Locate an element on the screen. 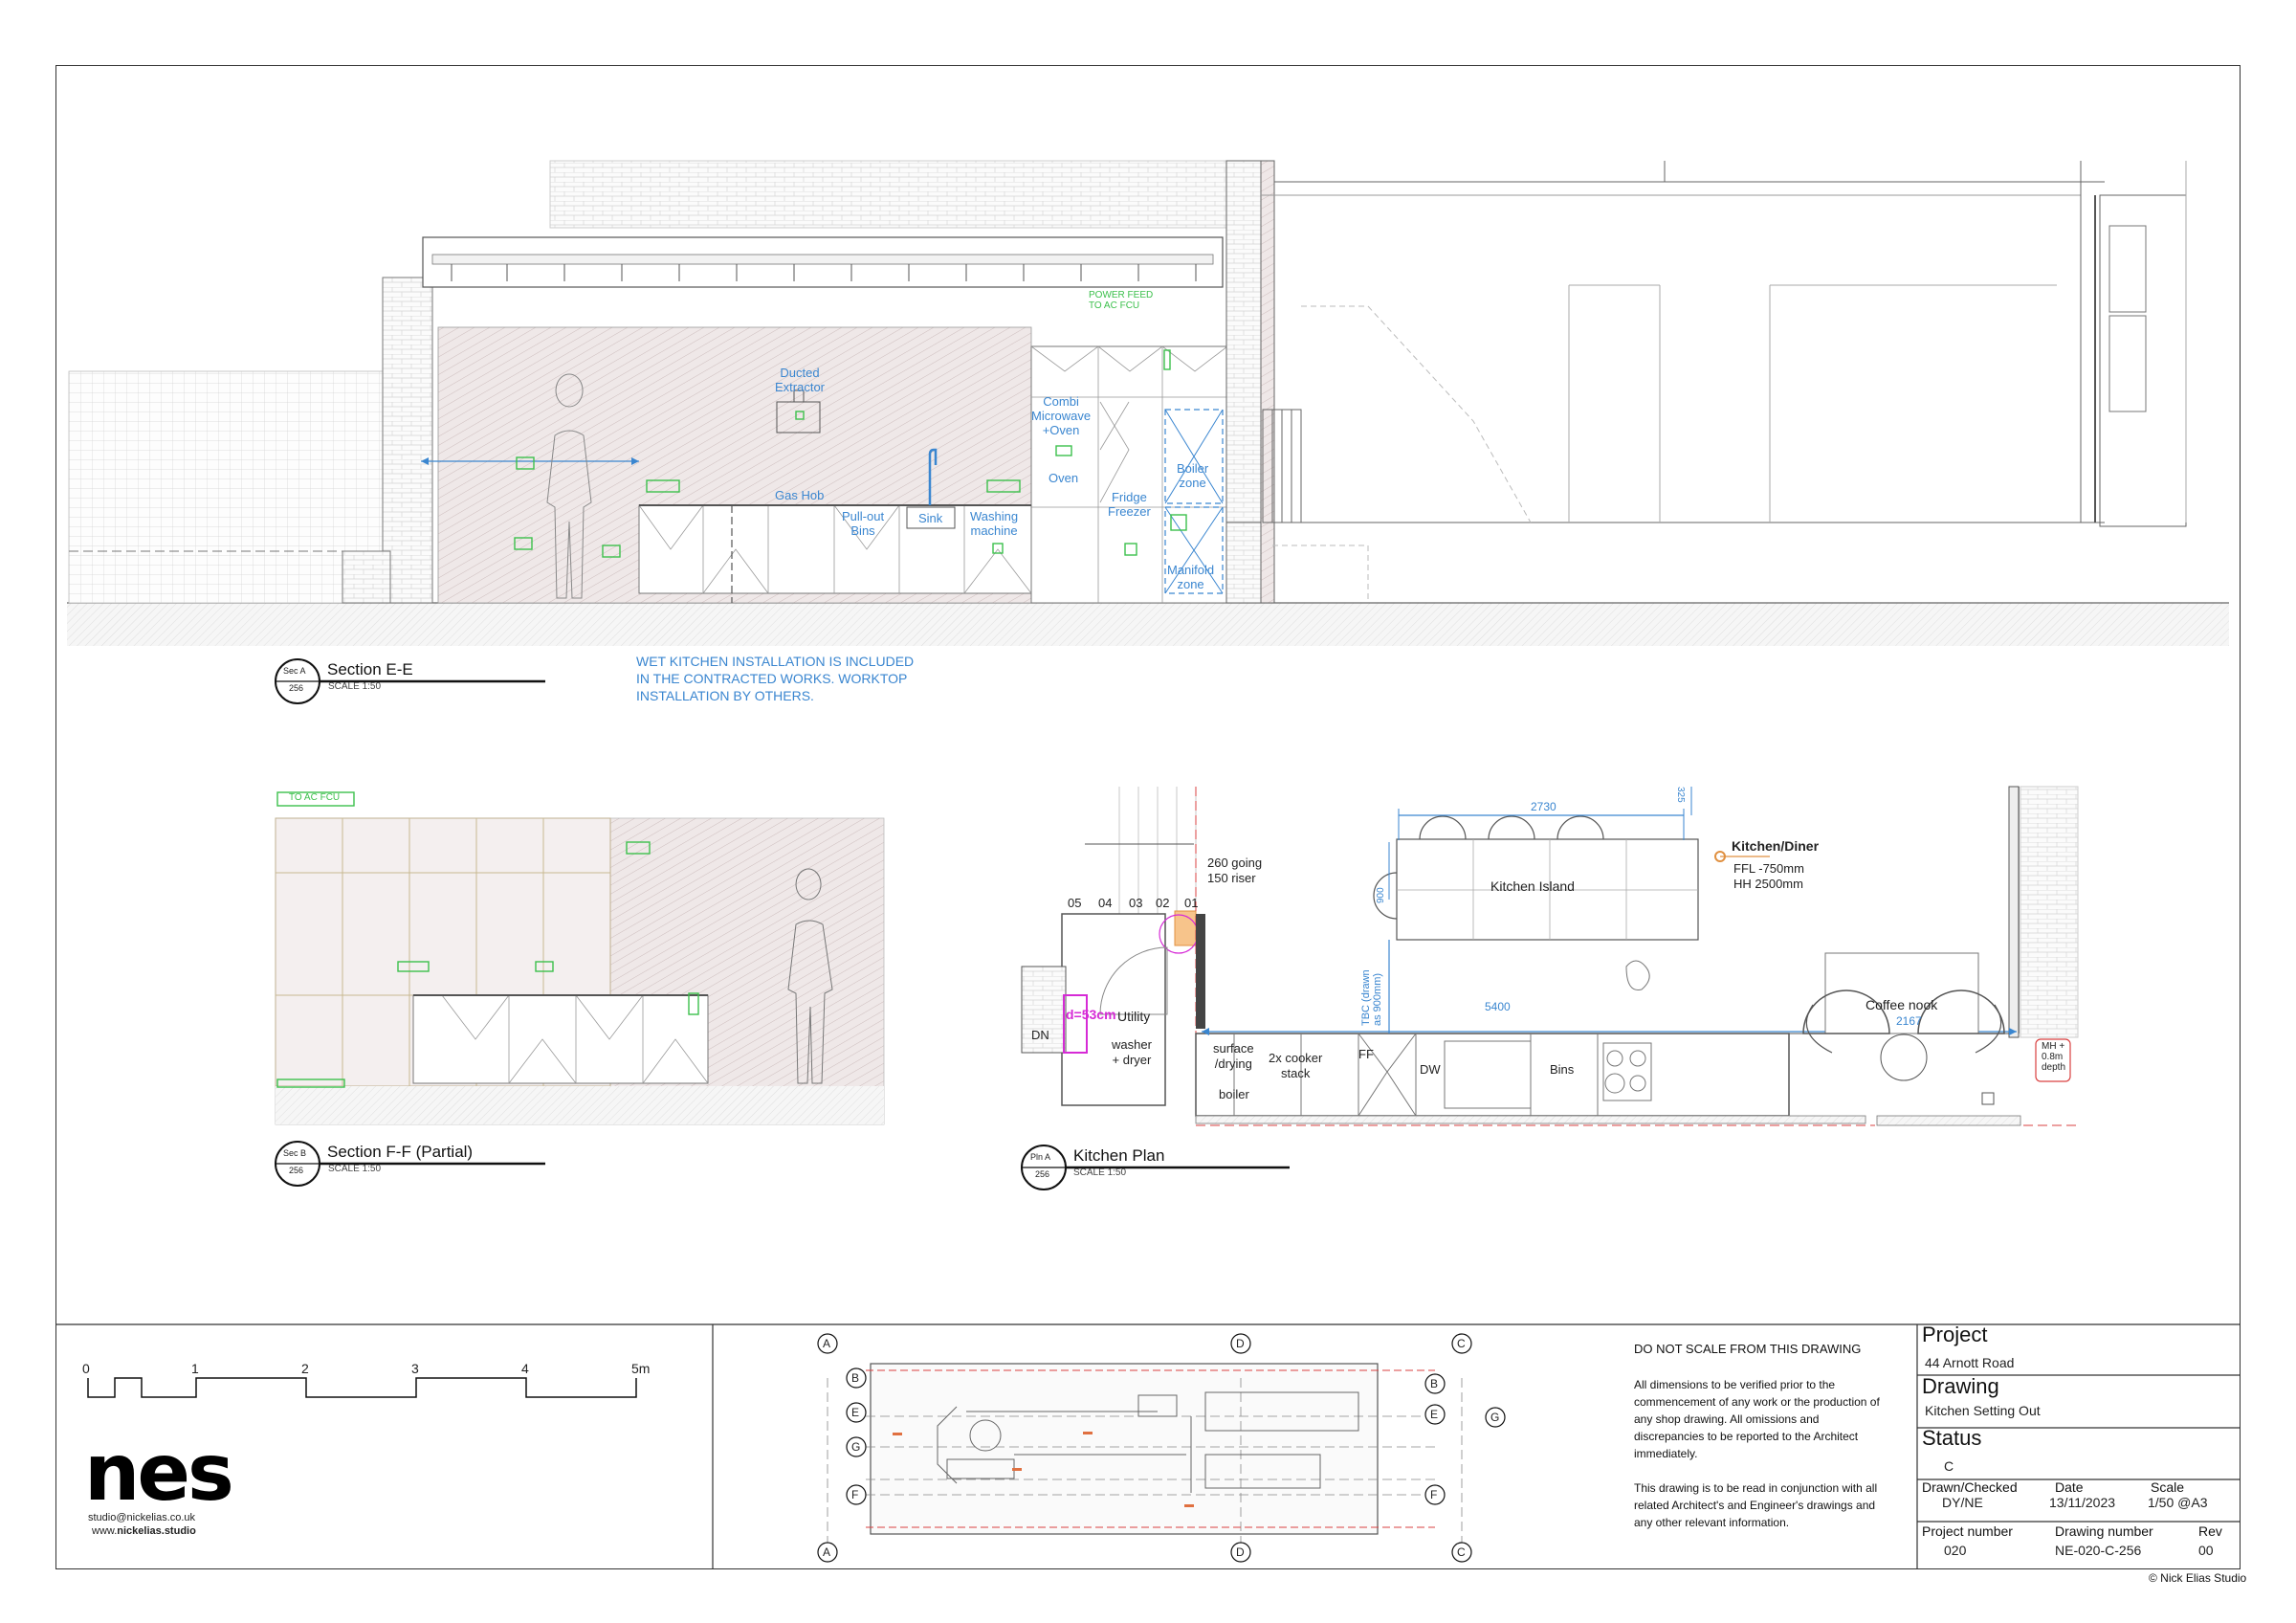  dishwasher-label: DW is located at coordinates (1430, 1069).